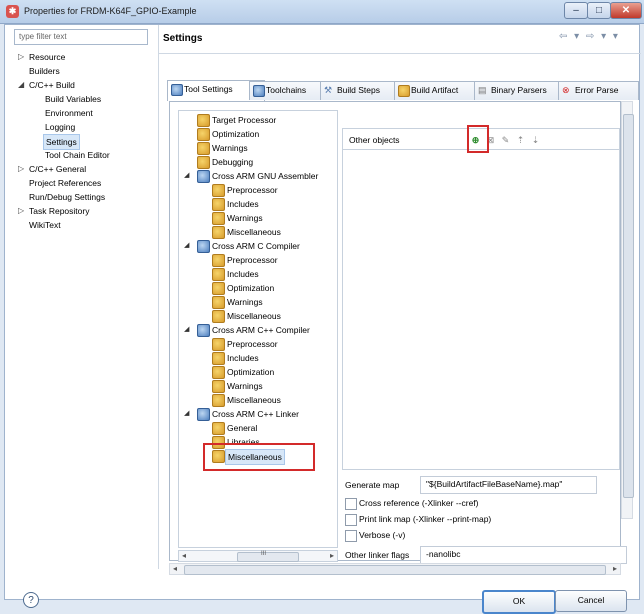 This screenshot has width=644, height=614. I want to click on cancel-button: Cancel, so click(591, 601).